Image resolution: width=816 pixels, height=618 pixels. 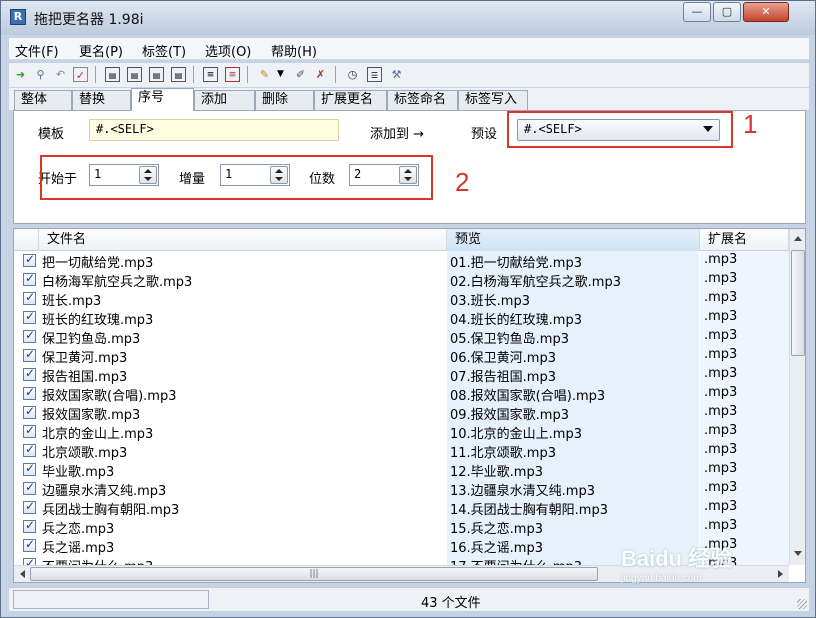 I want to click on tab-add: 添加, so click(x=224, y=100).